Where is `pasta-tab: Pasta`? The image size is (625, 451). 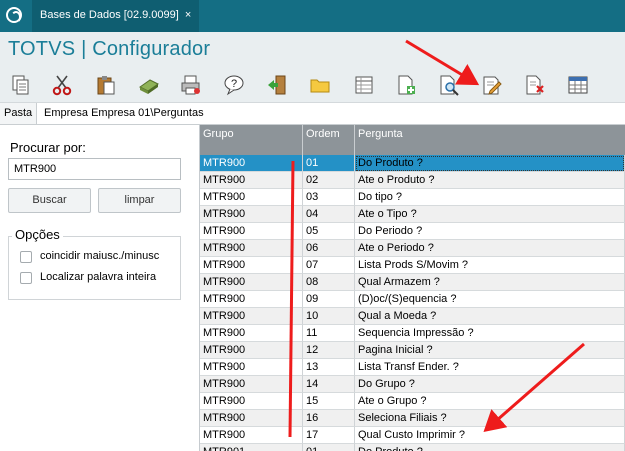 pasta-tab: Pasta is located at coordinates (19, 113).